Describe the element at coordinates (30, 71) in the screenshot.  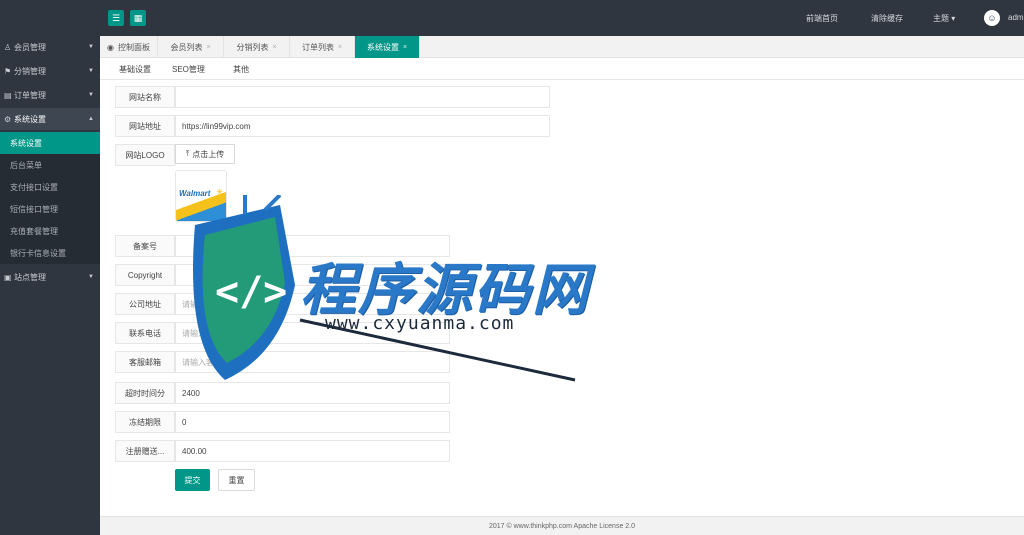
I see `sidebar-item-label: 分销管理` at that location.